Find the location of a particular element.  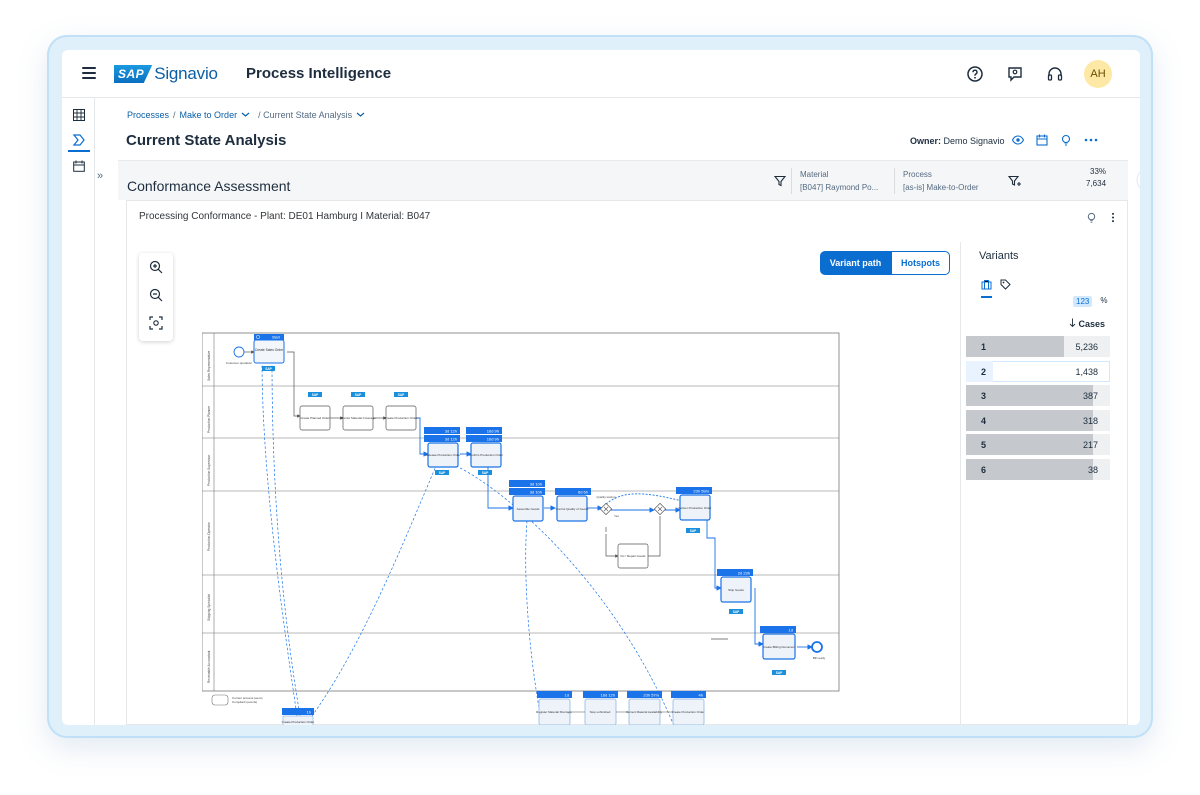

conformance-pie-chart is located at coordinates (1138, 180).